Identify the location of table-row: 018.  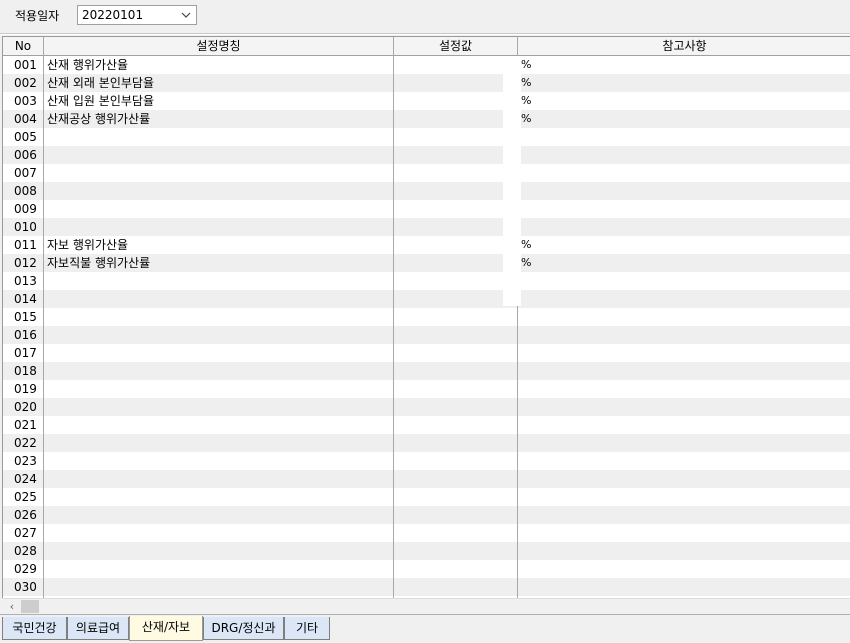
(426, 371).